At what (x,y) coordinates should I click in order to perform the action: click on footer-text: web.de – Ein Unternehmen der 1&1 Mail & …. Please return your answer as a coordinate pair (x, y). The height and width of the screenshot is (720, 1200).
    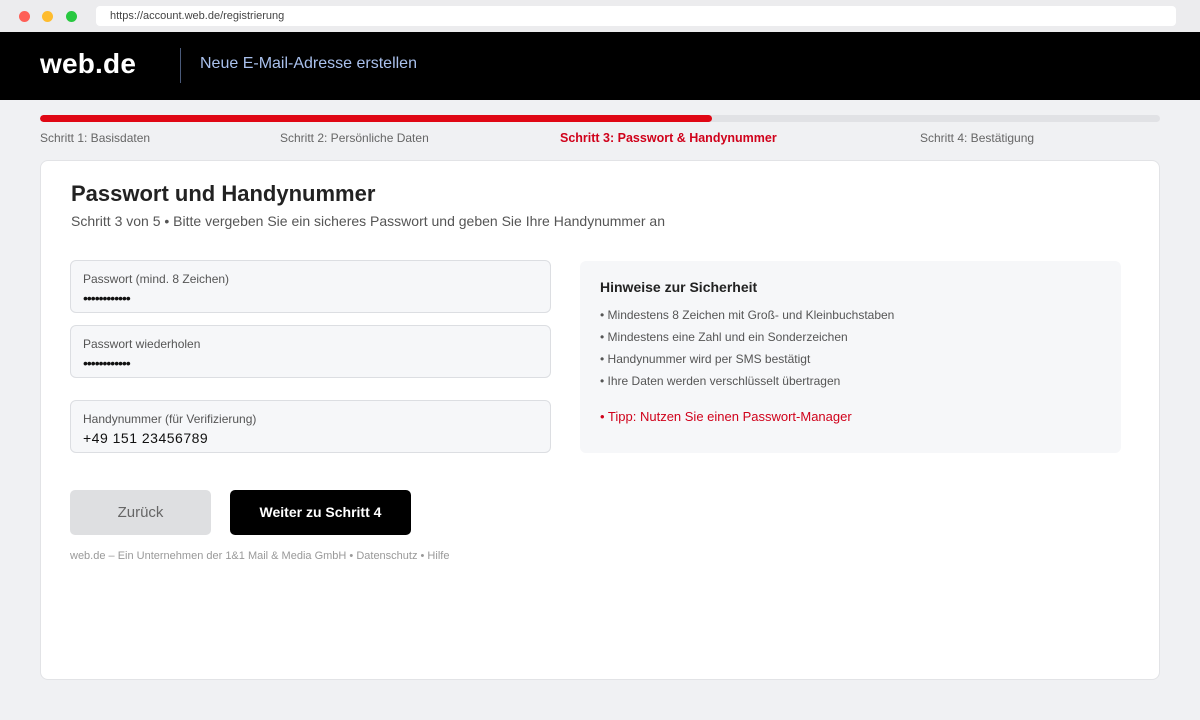
    Looking at the image, I should click on (260, 556).